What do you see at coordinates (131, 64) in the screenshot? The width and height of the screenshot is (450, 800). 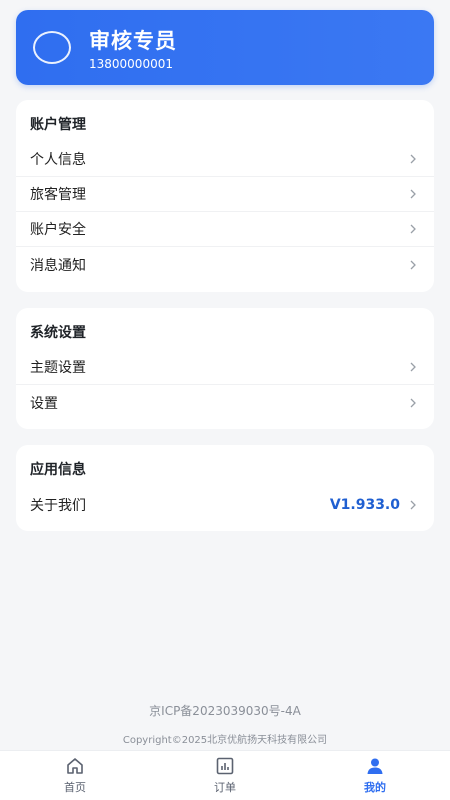 I see `user-phone: 13800000001` at bounding box center [131, 64].